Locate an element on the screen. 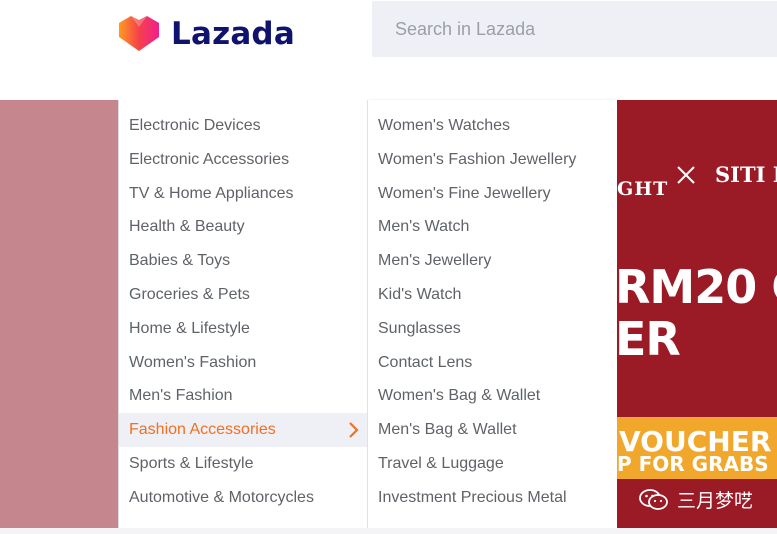 The height and width of the screenshot is (534, 777). banner-text-6: P FOR GRABS is located at coordinates (693, 464).